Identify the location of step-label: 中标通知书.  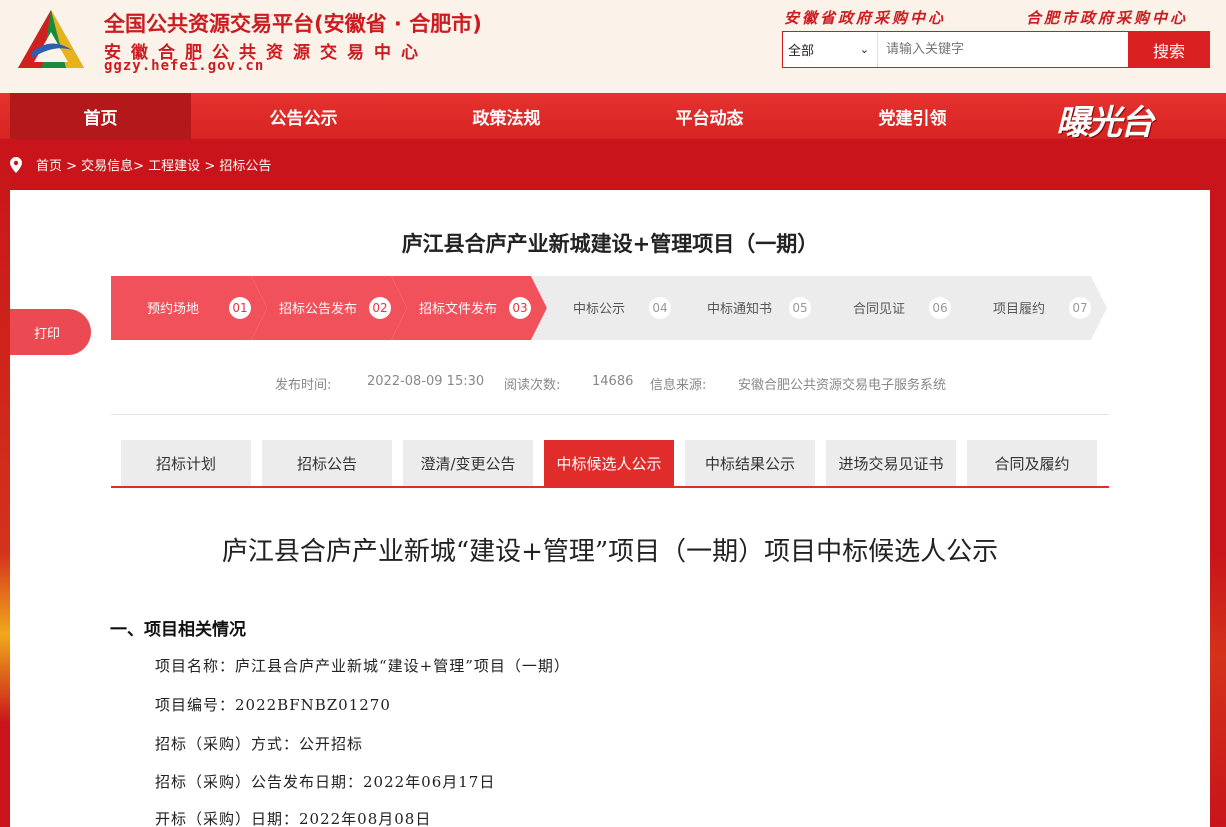
(740, 309).